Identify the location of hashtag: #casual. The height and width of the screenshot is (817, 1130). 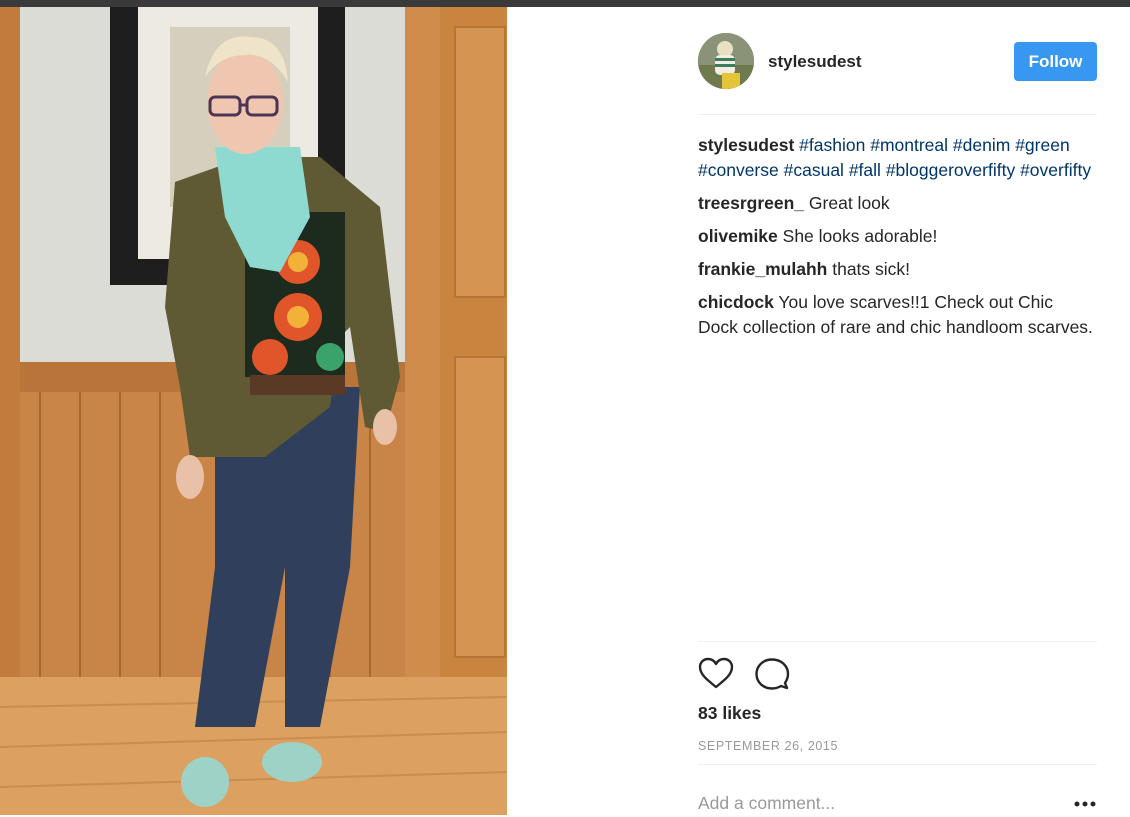
(814, 170).